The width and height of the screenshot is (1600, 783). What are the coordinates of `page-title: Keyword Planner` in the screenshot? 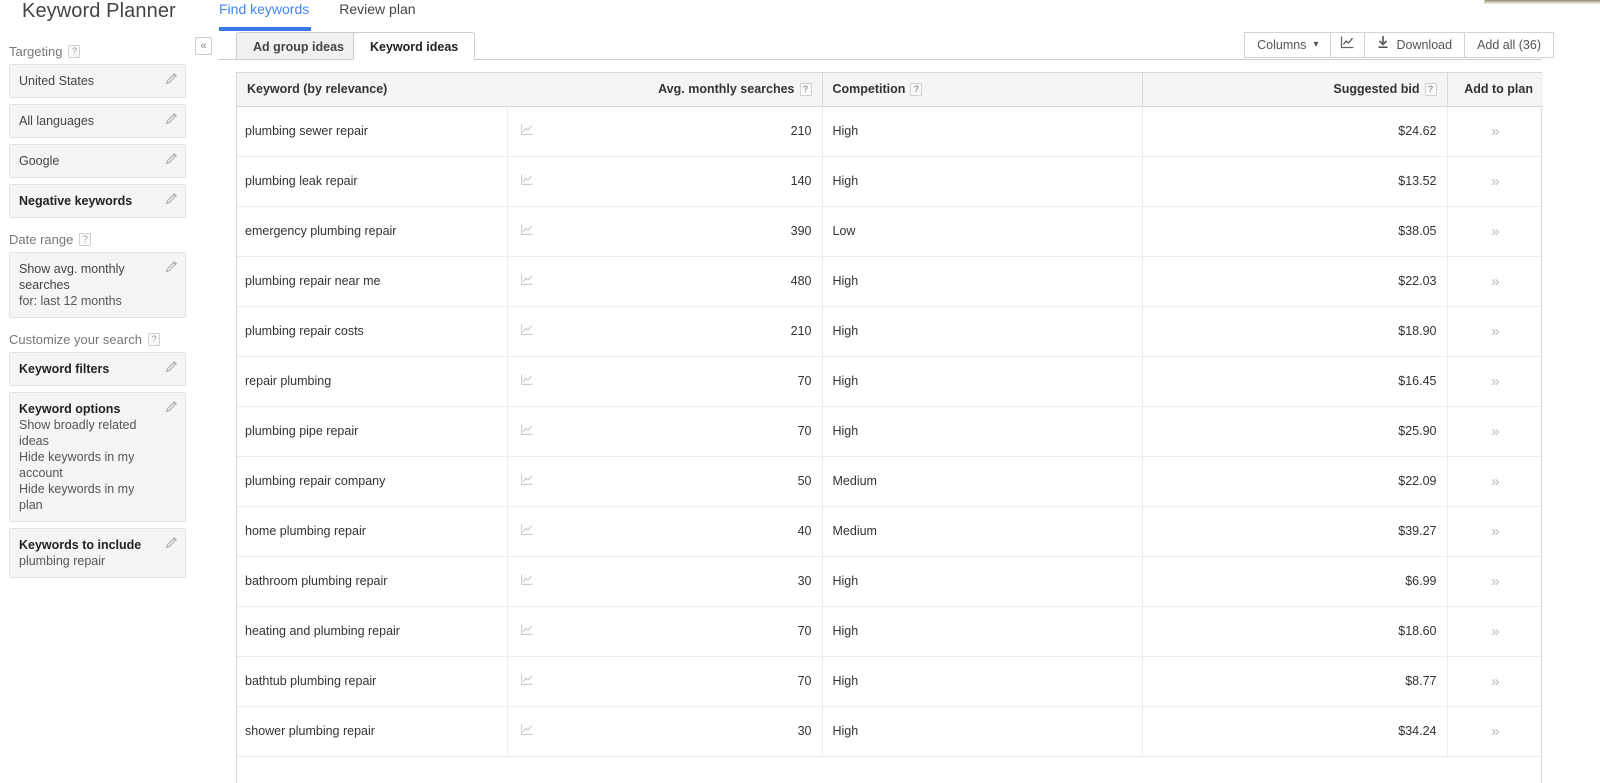 It's located at (99, 11).